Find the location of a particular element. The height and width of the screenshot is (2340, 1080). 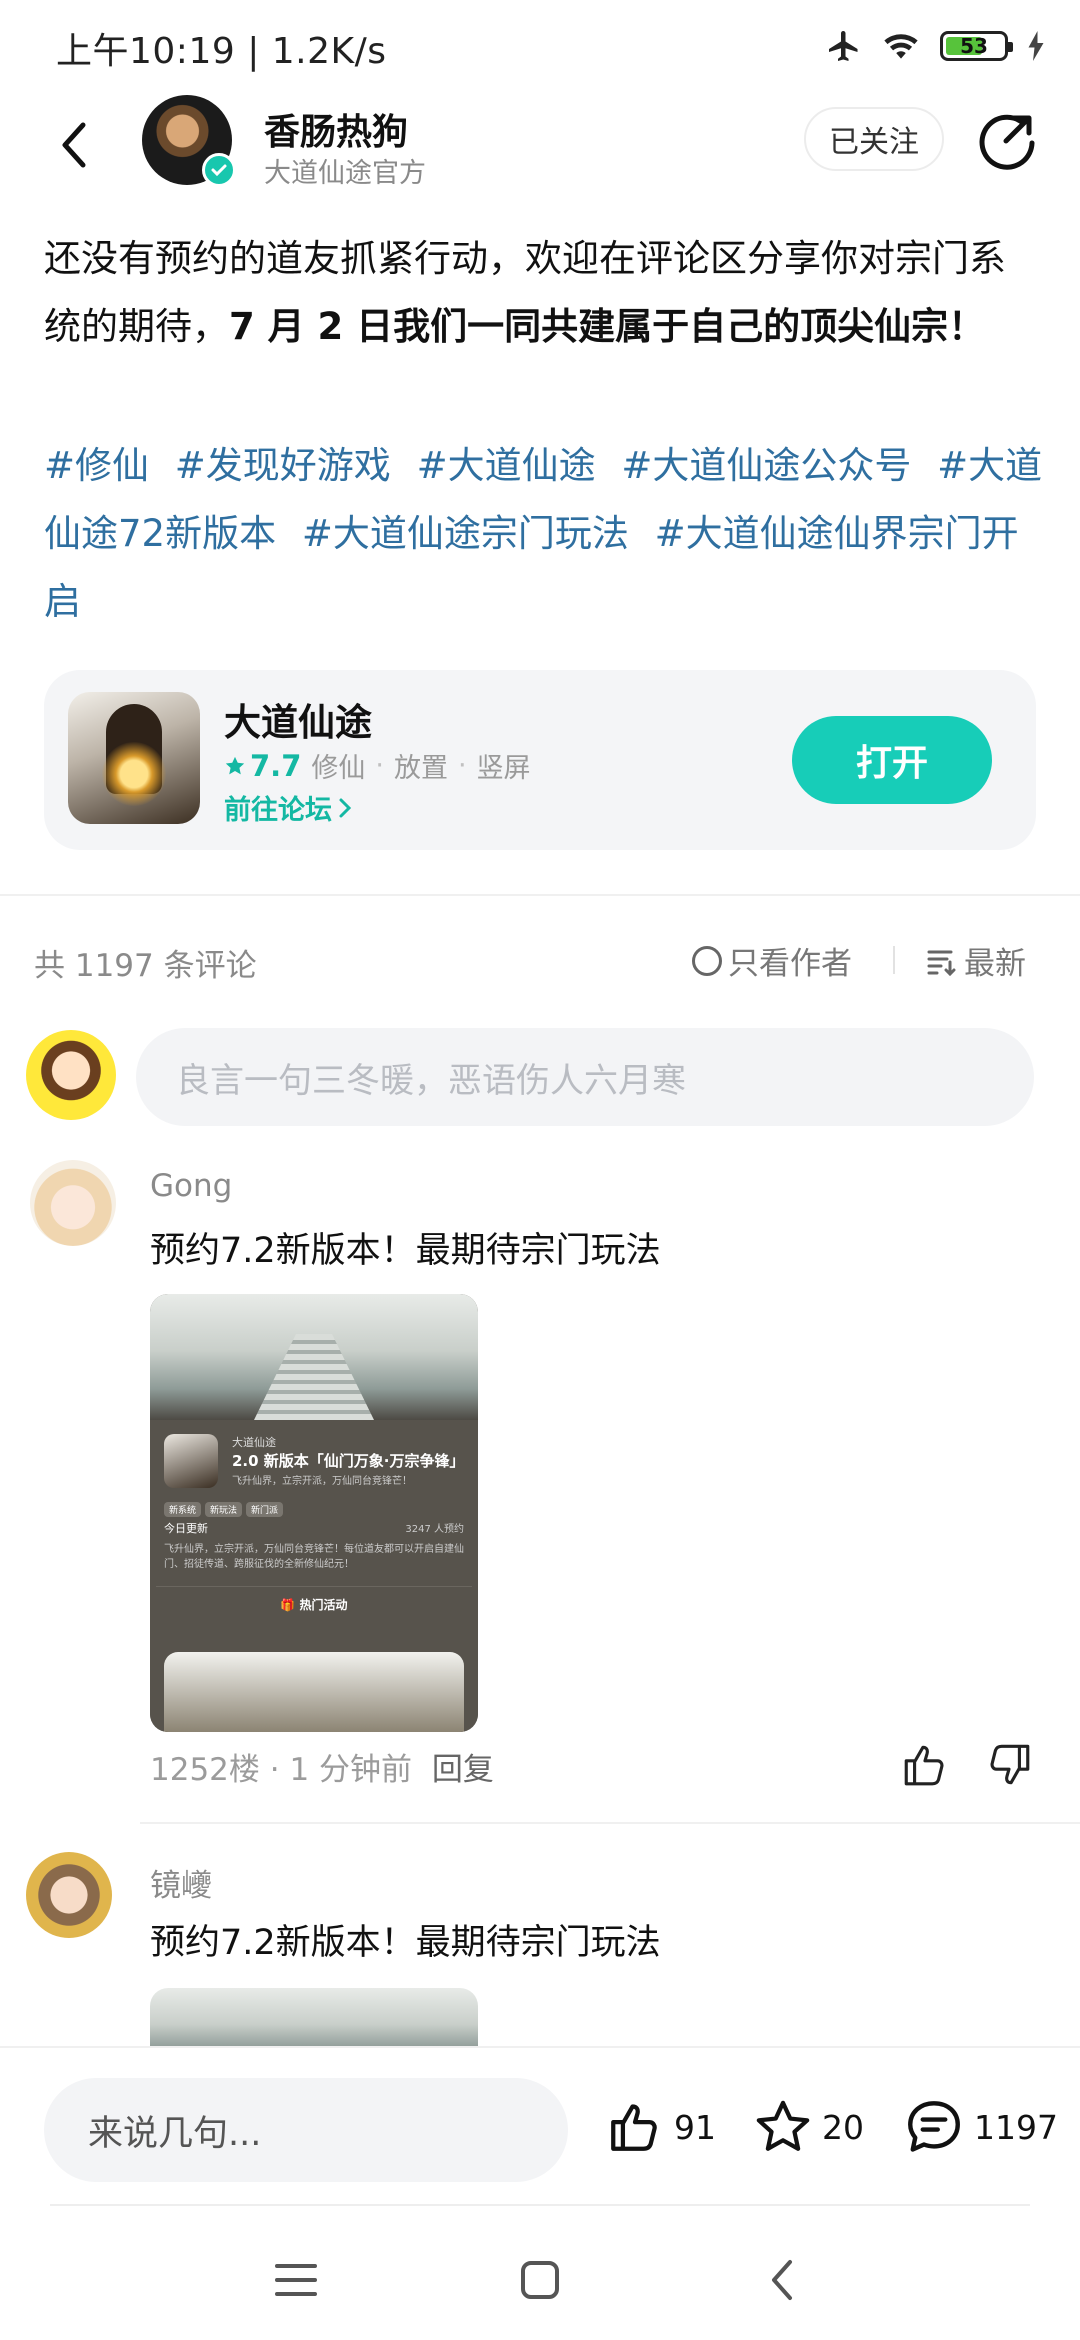

game-tag: 修仙 is located at coordinates (338, 768).